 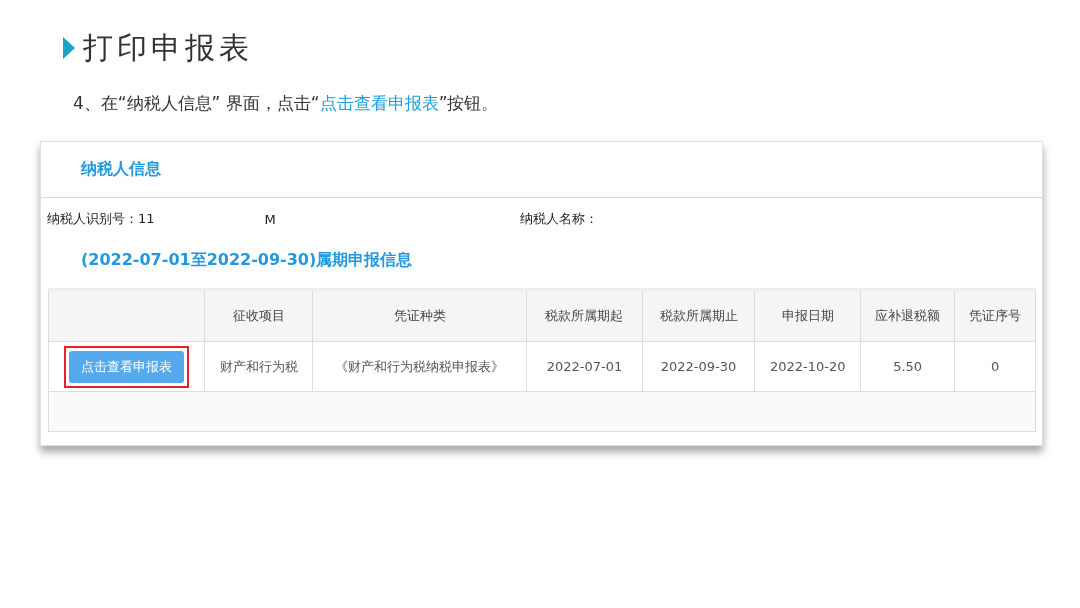 I want to click on column-header: 申报日期, so click(x=807, y=315).